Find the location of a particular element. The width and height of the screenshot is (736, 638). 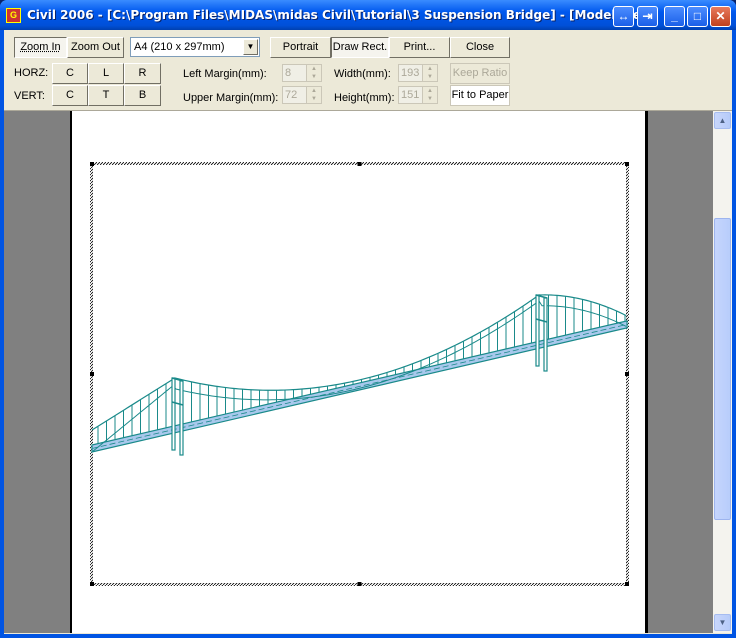

chevron-down-icon: ▼ is located at coordinates (250, 47).